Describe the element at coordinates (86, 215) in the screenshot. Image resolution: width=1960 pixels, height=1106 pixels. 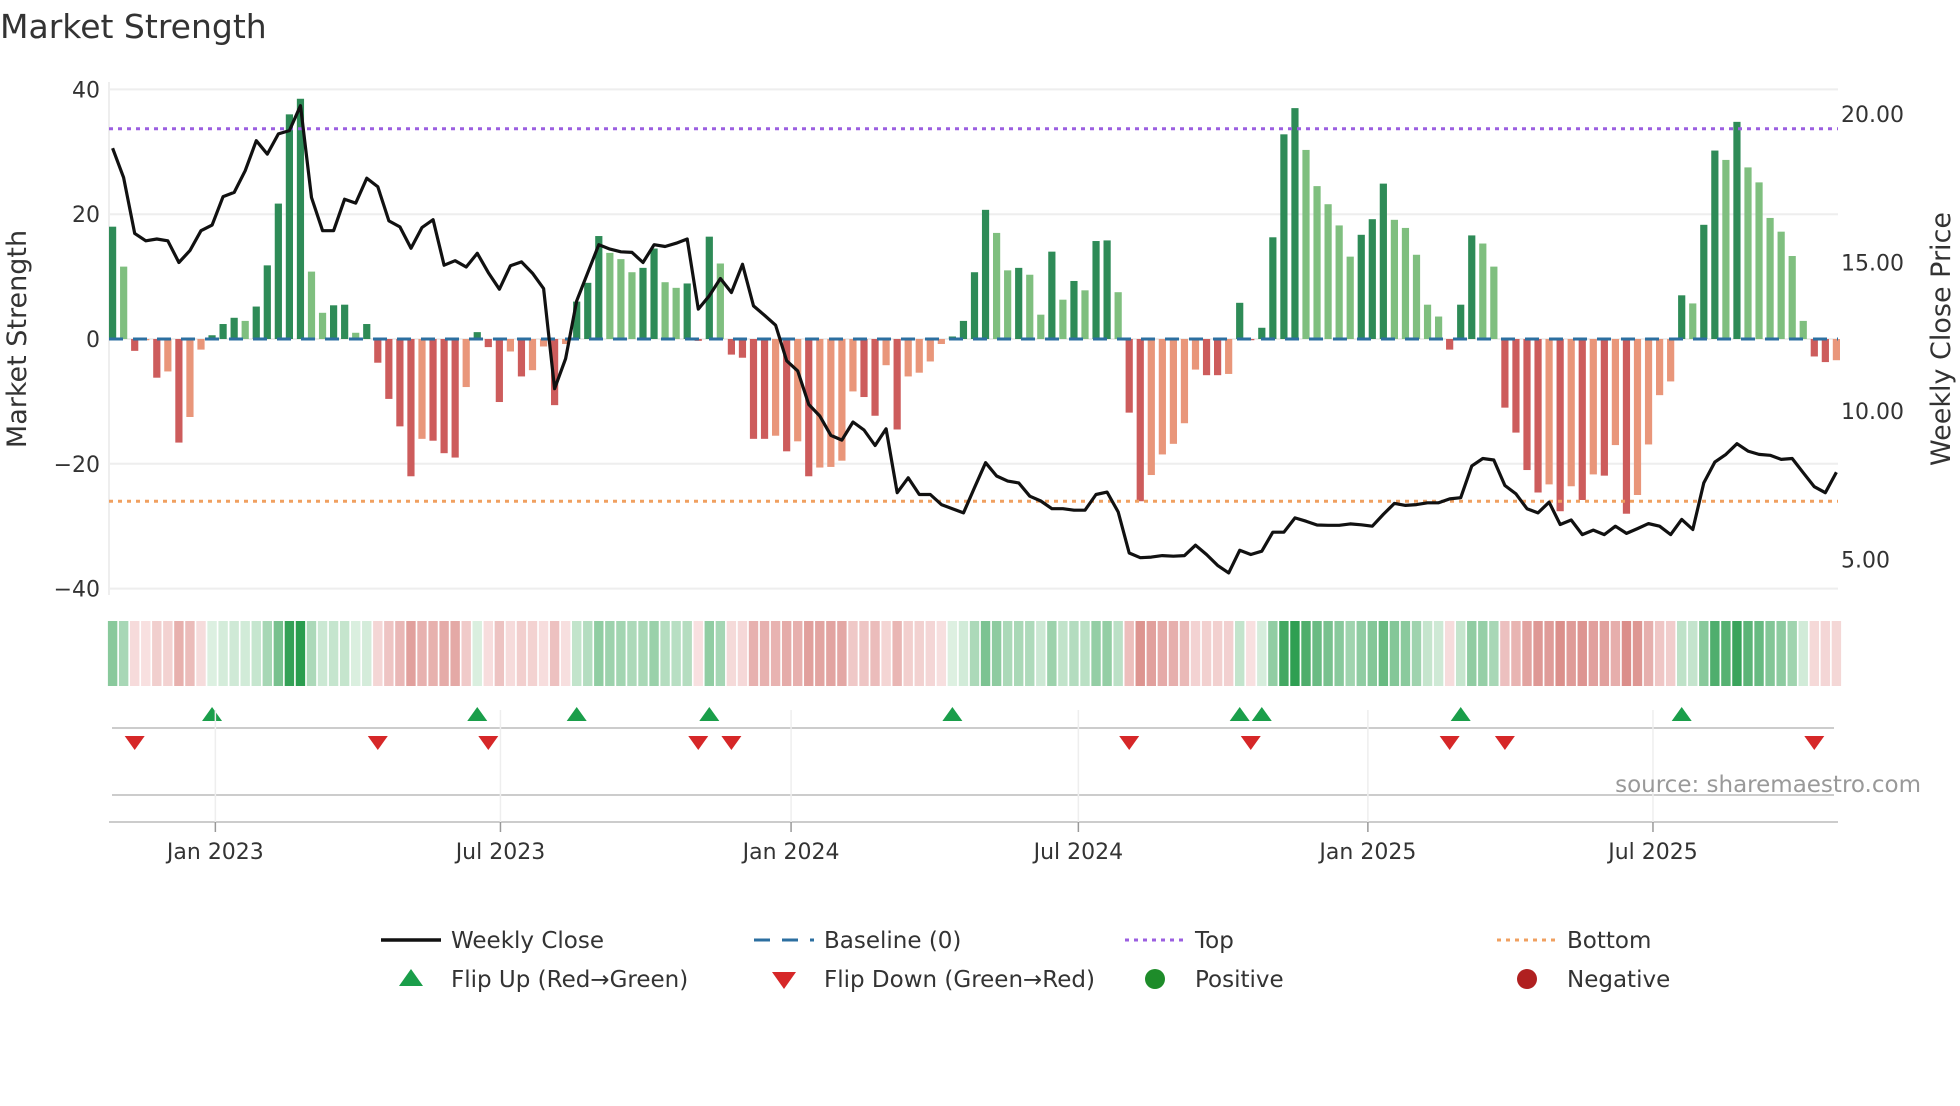
I see `y-tick-label-left: 20` at that location.